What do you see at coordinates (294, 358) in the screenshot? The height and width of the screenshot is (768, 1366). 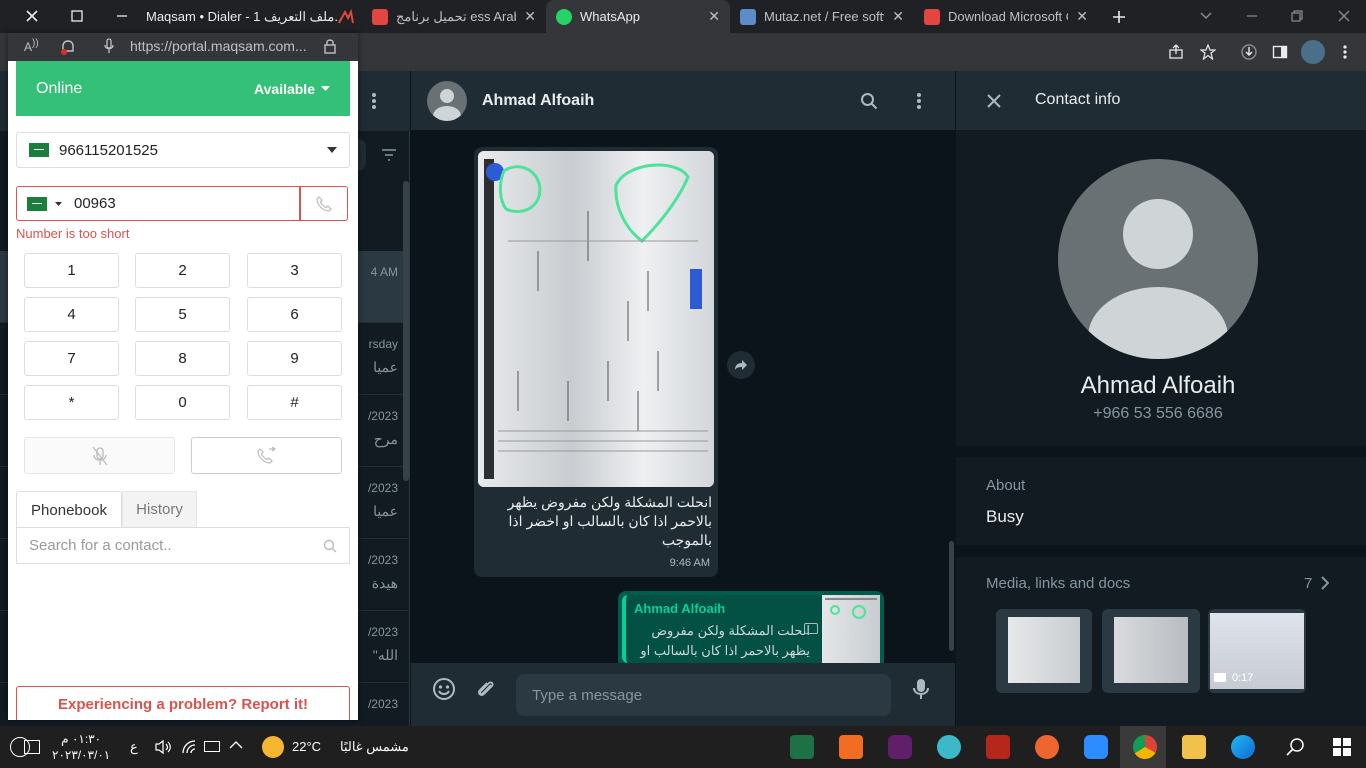 I see `keypad-key-9: 9` at bounding box center [294, 358].